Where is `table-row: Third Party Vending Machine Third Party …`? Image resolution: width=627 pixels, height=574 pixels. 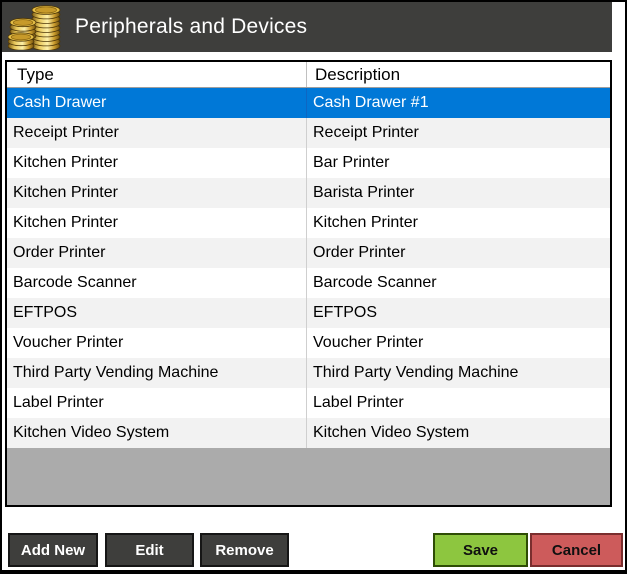 table-row: Third Party Vending Machine Third Party … is located at coordinates (308, 373).